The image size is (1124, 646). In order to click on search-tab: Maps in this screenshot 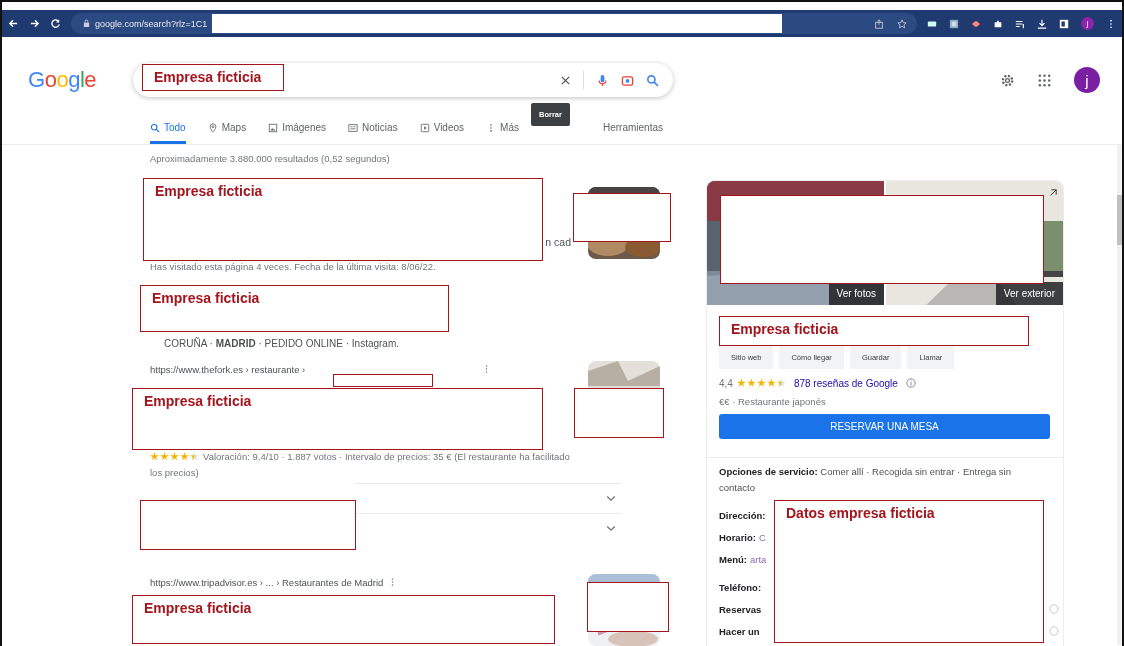, I will do `click(227, 129)`.